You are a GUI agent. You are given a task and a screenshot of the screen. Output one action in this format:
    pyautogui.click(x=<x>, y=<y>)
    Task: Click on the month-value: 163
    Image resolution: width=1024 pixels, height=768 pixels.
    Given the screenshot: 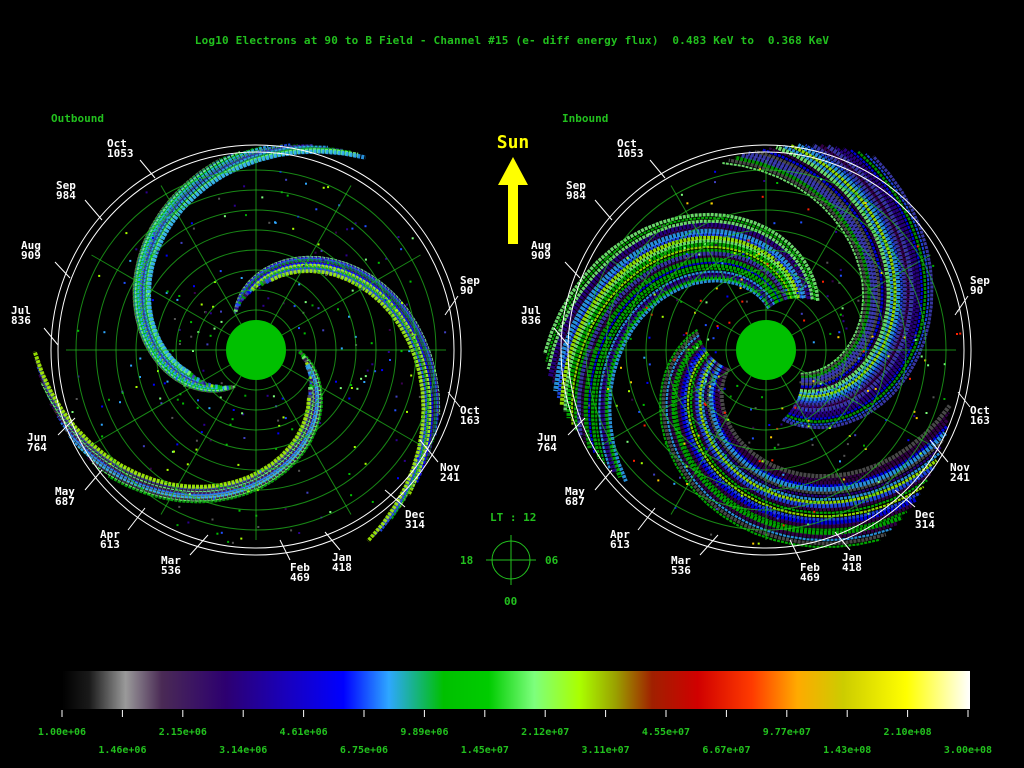 What is the action you would take?
    pyautogui.click(x=470, y=420)
    